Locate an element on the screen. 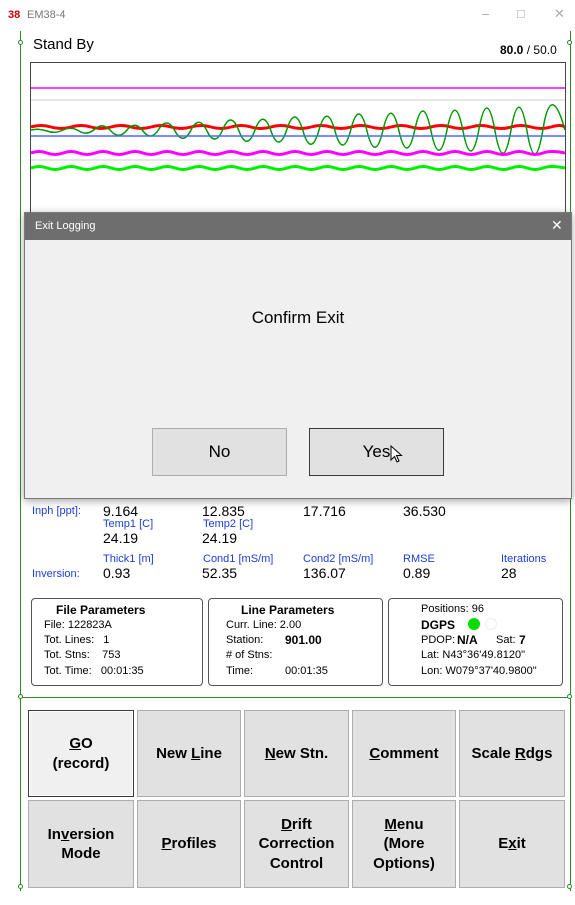 This screenshot has height=905, width=575. profiles-button: Profiles is located at coordinates (189, 844).